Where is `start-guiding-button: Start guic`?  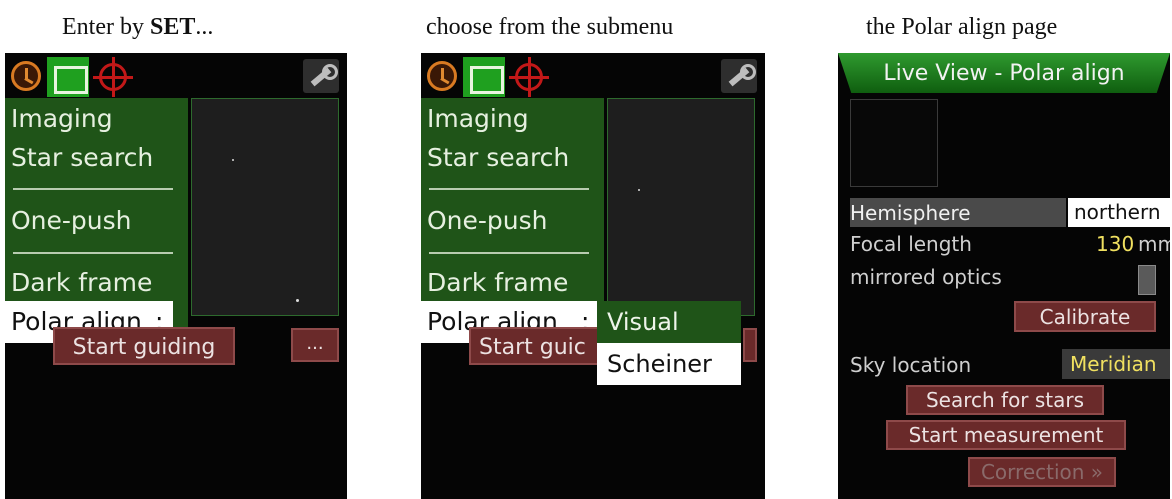 start-guiding-button: Start guic is located at coordinates (537, 346).